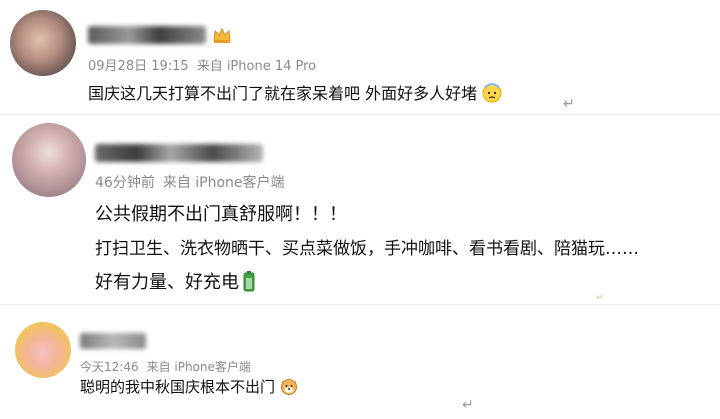  What do you see at coordinates (221, 214) in the screenshot?
I see `comment-line: 公共假期不出门真舒服啊！！！` at bounding box center [221, 214].